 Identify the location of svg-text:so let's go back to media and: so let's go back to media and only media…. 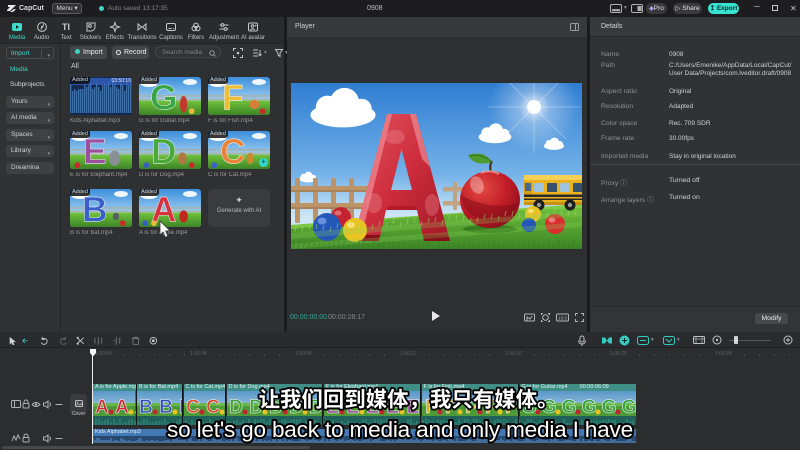
(400, 429).